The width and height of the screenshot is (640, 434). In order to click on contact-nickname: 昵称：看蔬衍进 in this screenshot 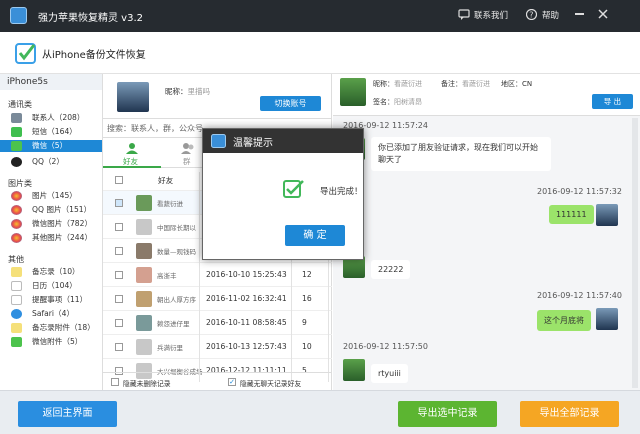, I will do `click(397, 84)`.